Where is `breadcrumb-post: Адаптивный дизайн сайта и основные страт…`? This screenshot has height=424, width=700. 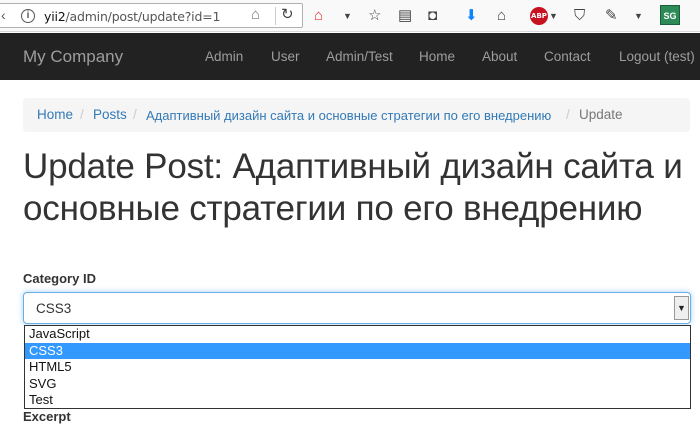 breadcrumb-post: Адаптивный дизайн сайта и основные страт… is located at coordinates (348, 115).